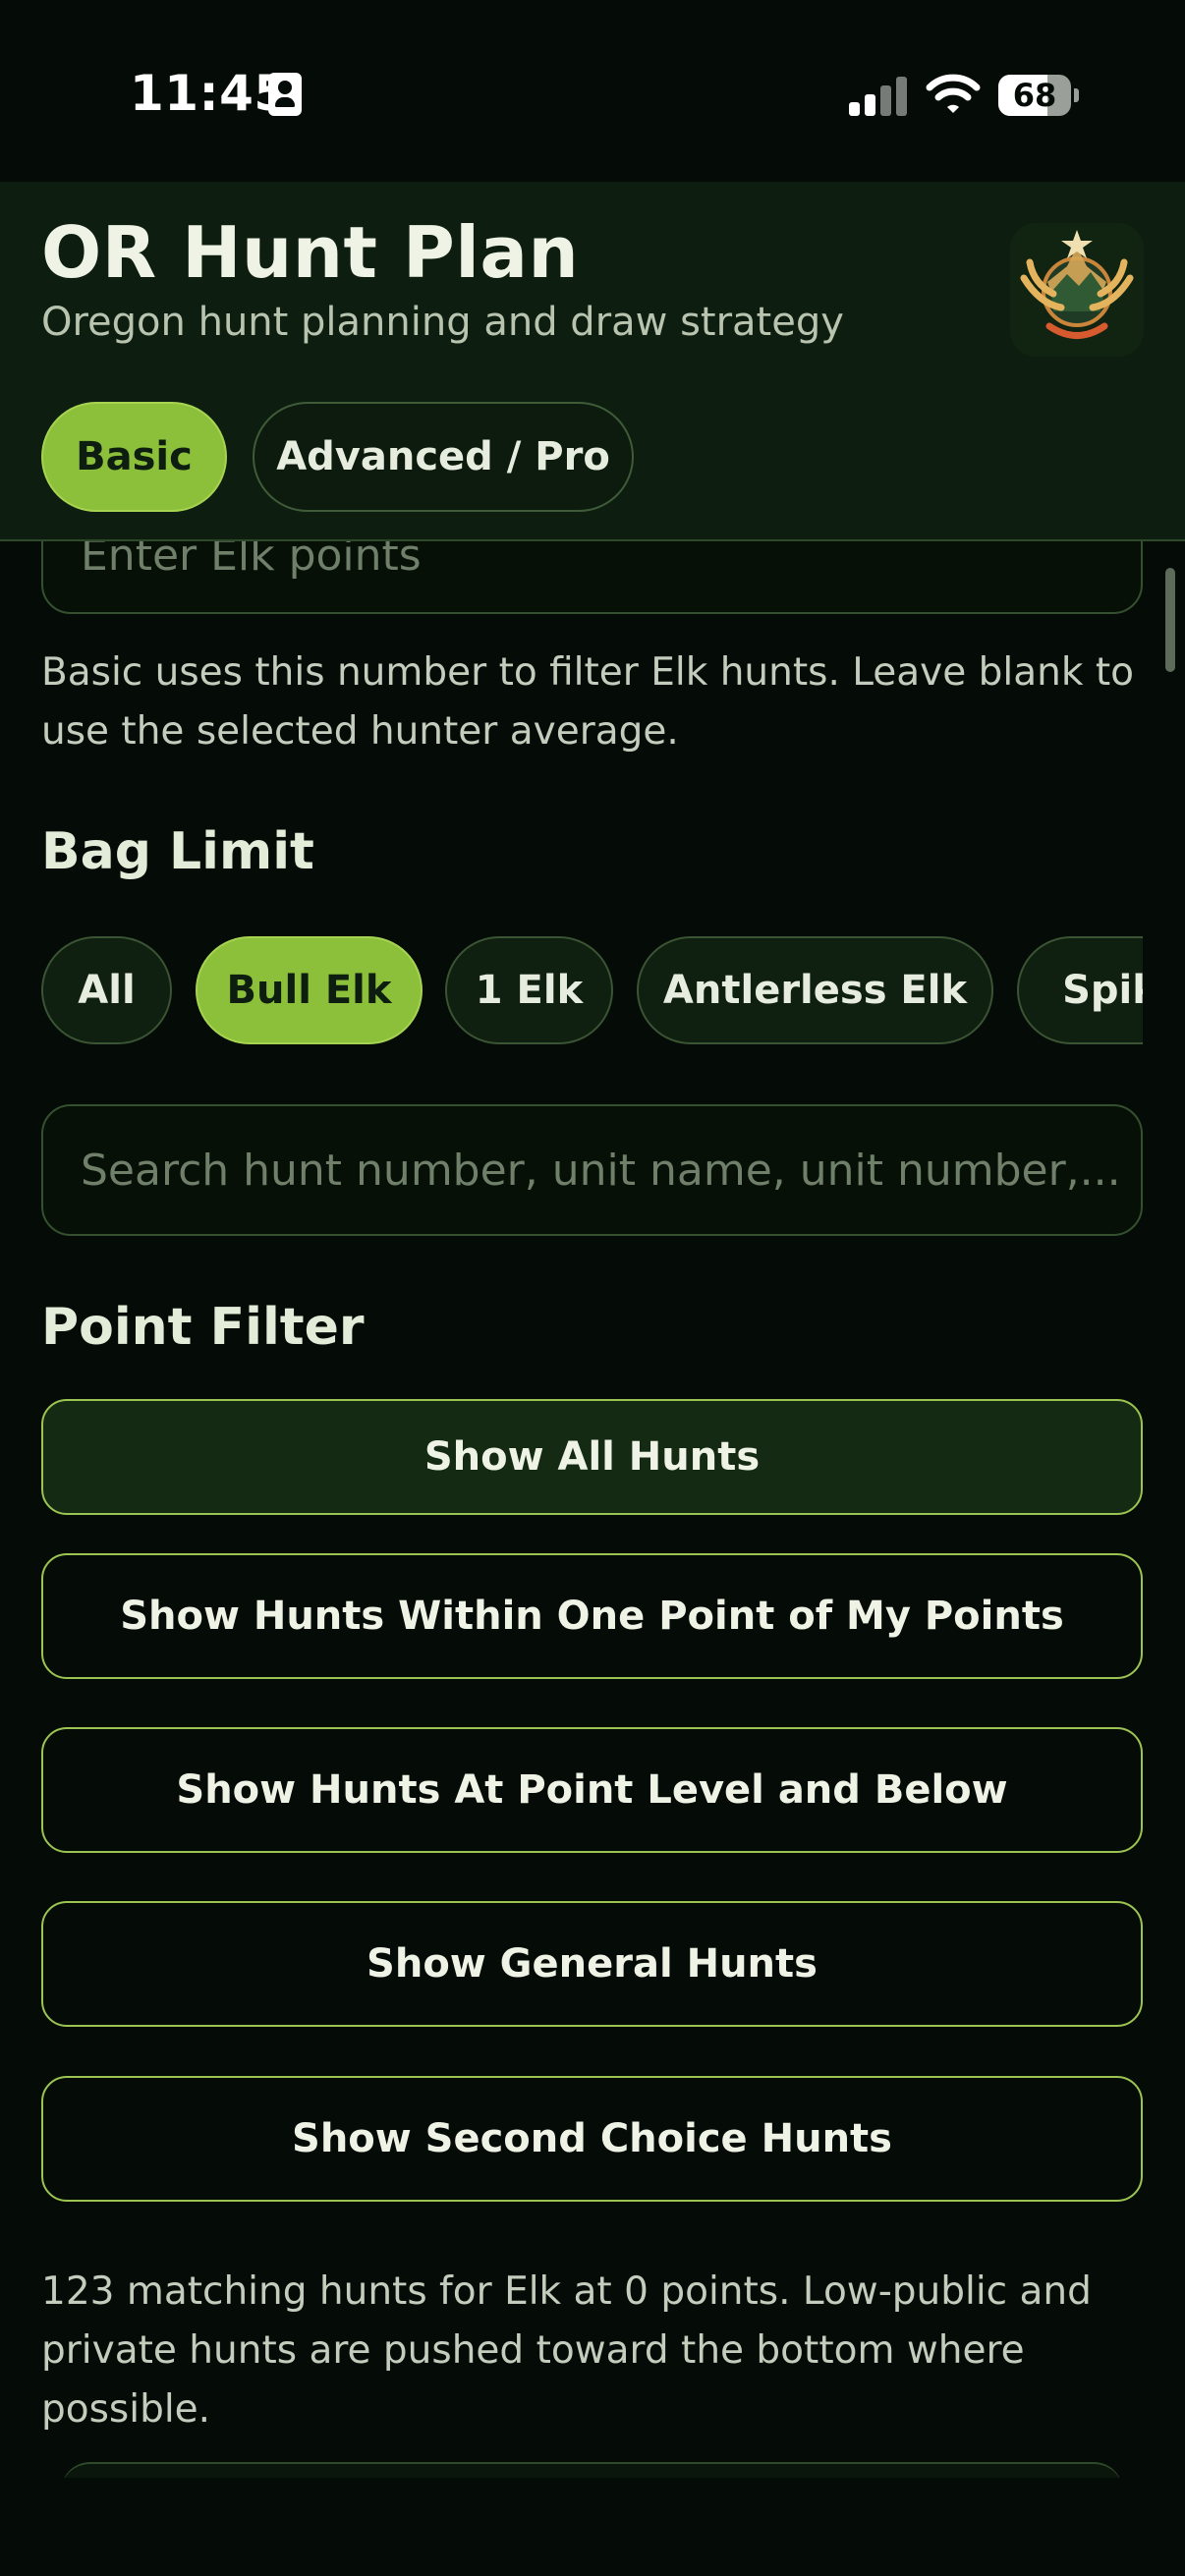 The image size is (1185, 2576). Describe the element at coordinates (815, 990) in the screenshot. I see `chip-antlerless-elk: Antlerless Elk` at that location.